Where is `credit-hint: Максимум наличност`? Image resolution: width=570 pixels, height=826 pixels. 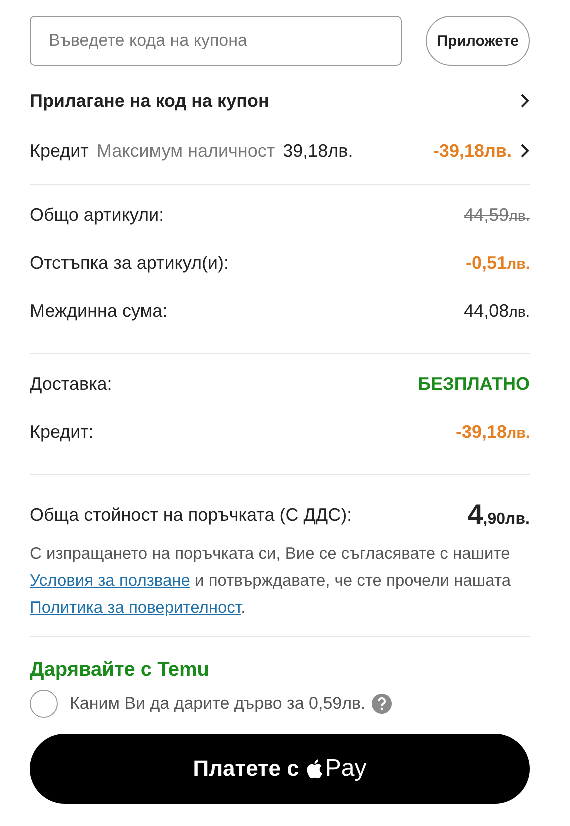
credit-hint: Максимум наличност is located at coordinates (186, 151).